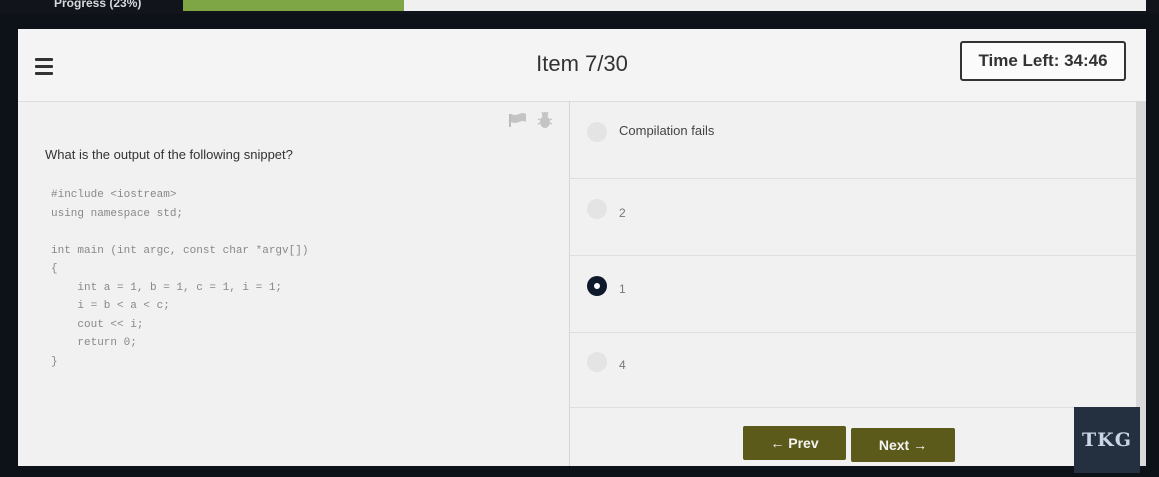 This screenshot has width=1159, height=477. What do you see at coordinates (853, 217) in the screenshot?
I see `answer-option: 2` at bounding box center [853, 217].